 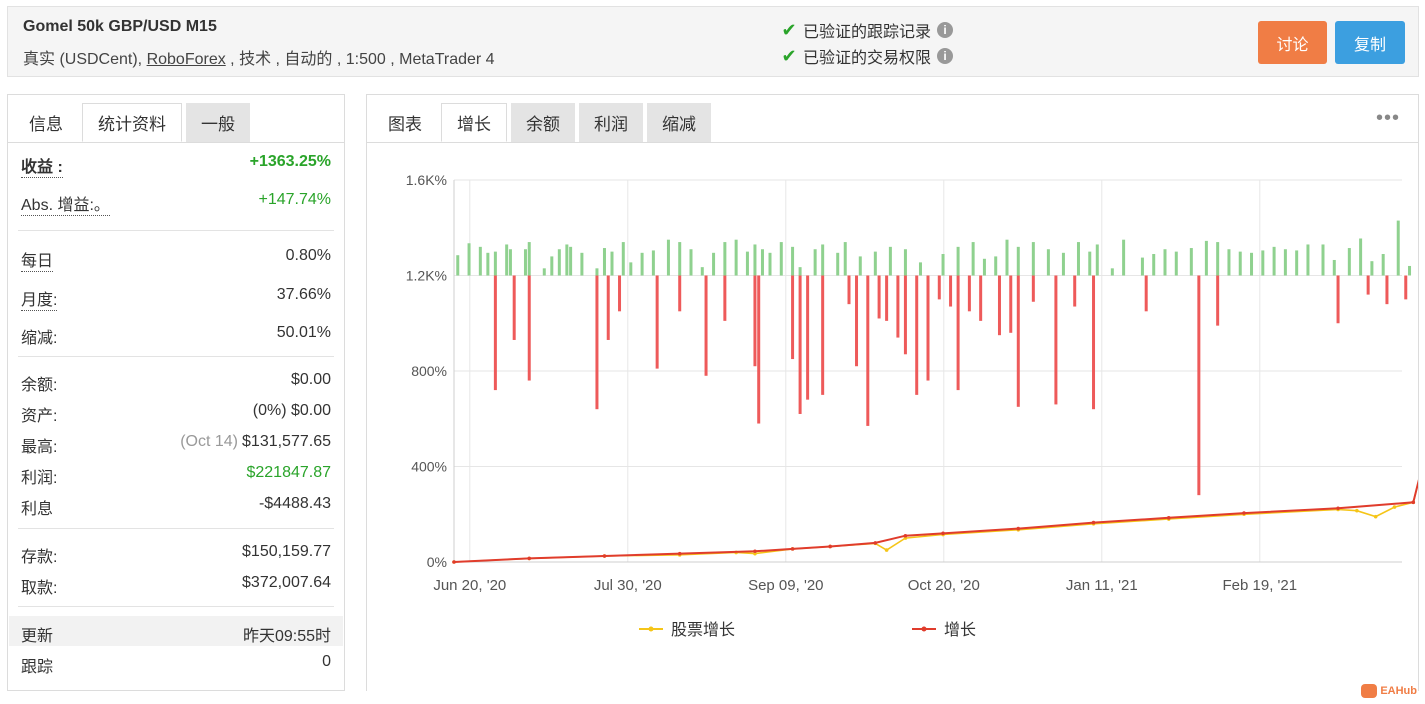 What do you see at coordinates (176, 257) in the screenshot?
I see `stat-daily: 每日 0.80%` at bounding box center [176, 257].